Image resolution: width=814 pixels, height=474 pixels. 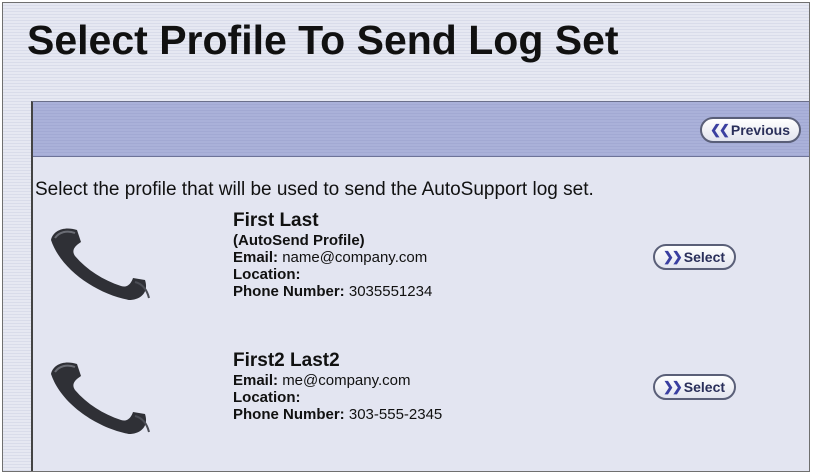 I want to click on email-value: name@company.com, so click(x=355, y=257).